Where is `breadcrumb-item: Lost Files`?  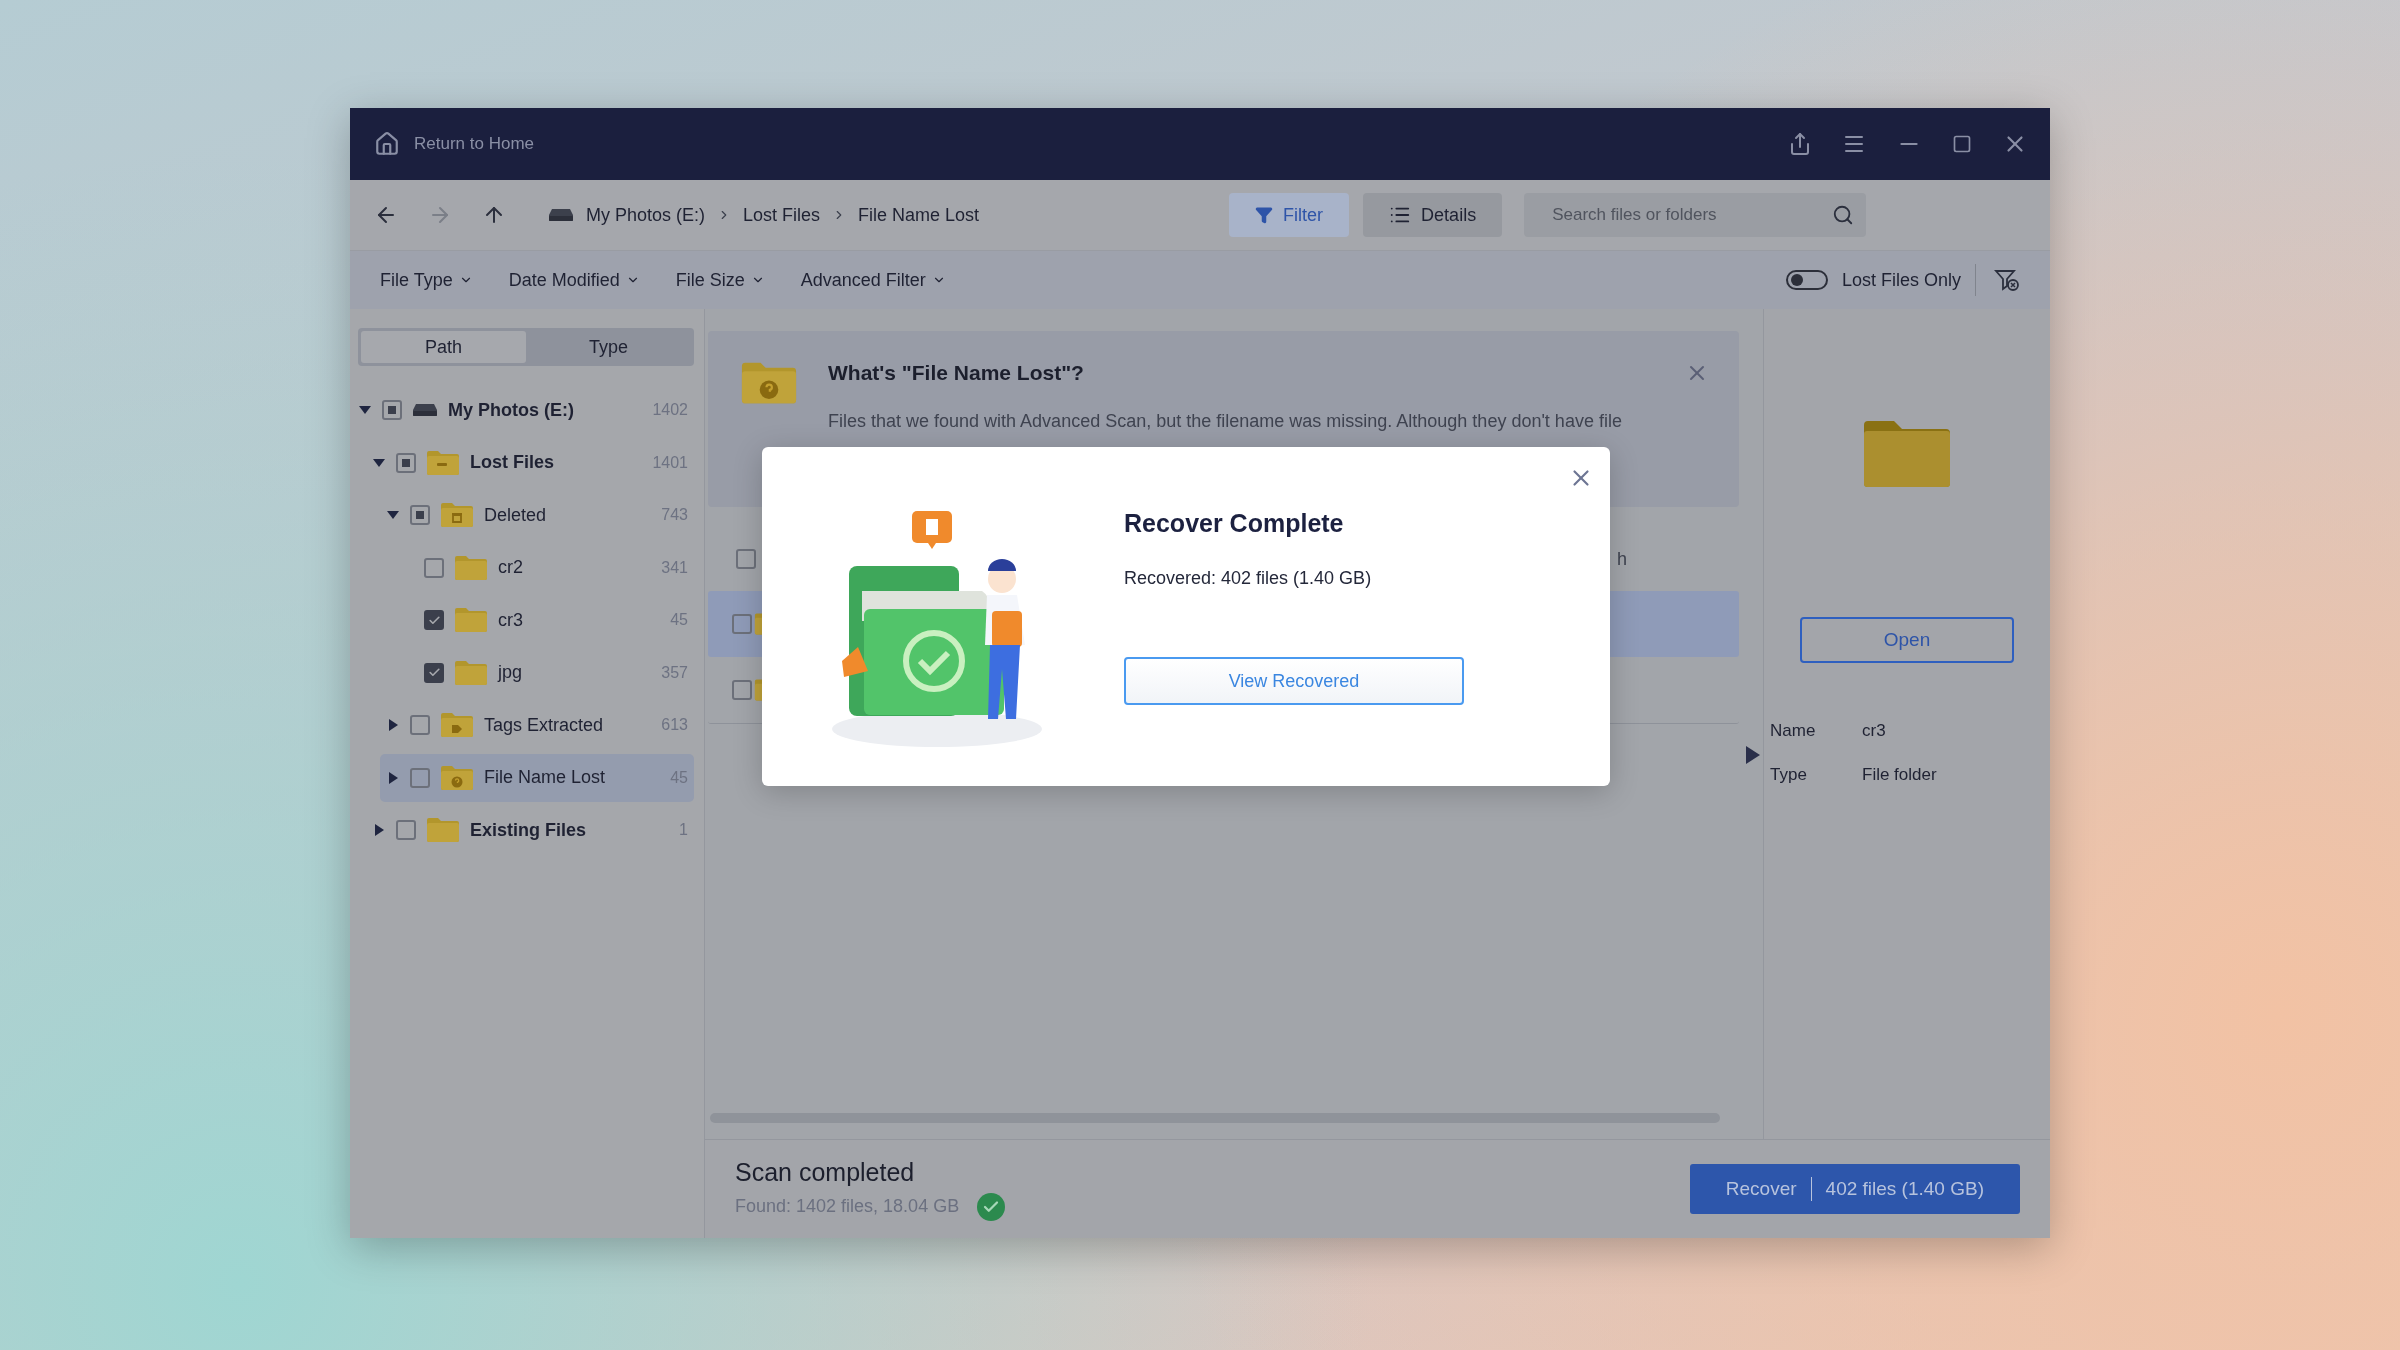
breadcrumb-item: Lost Files is located at coordinates (782, 215).